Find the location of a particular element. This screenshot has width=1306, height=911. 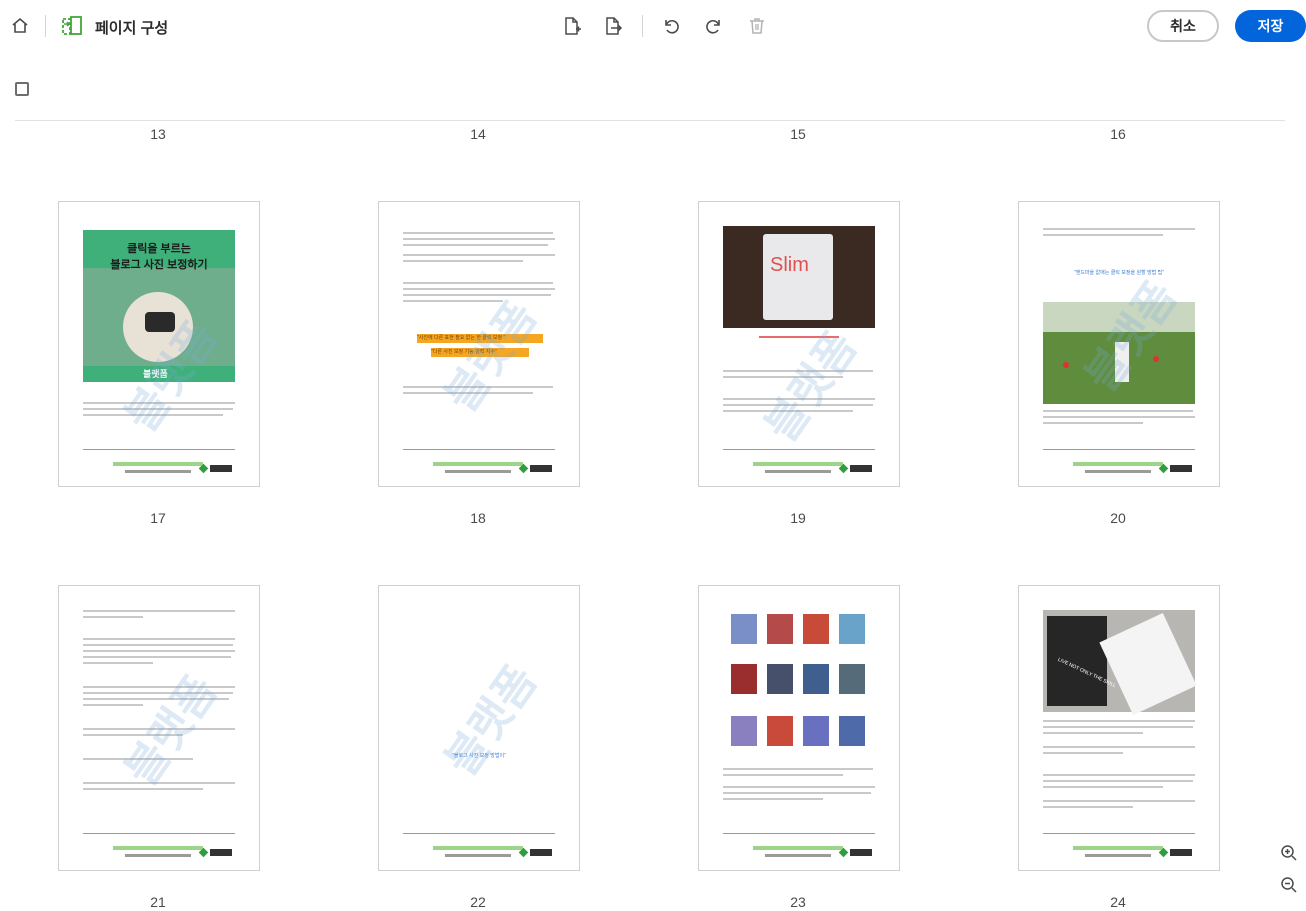

page-thumbnail: "핸드마을 없애는 클릭 보정을 원할 방법 팁" 블랫폼 is located at coordinates (1119, 344).